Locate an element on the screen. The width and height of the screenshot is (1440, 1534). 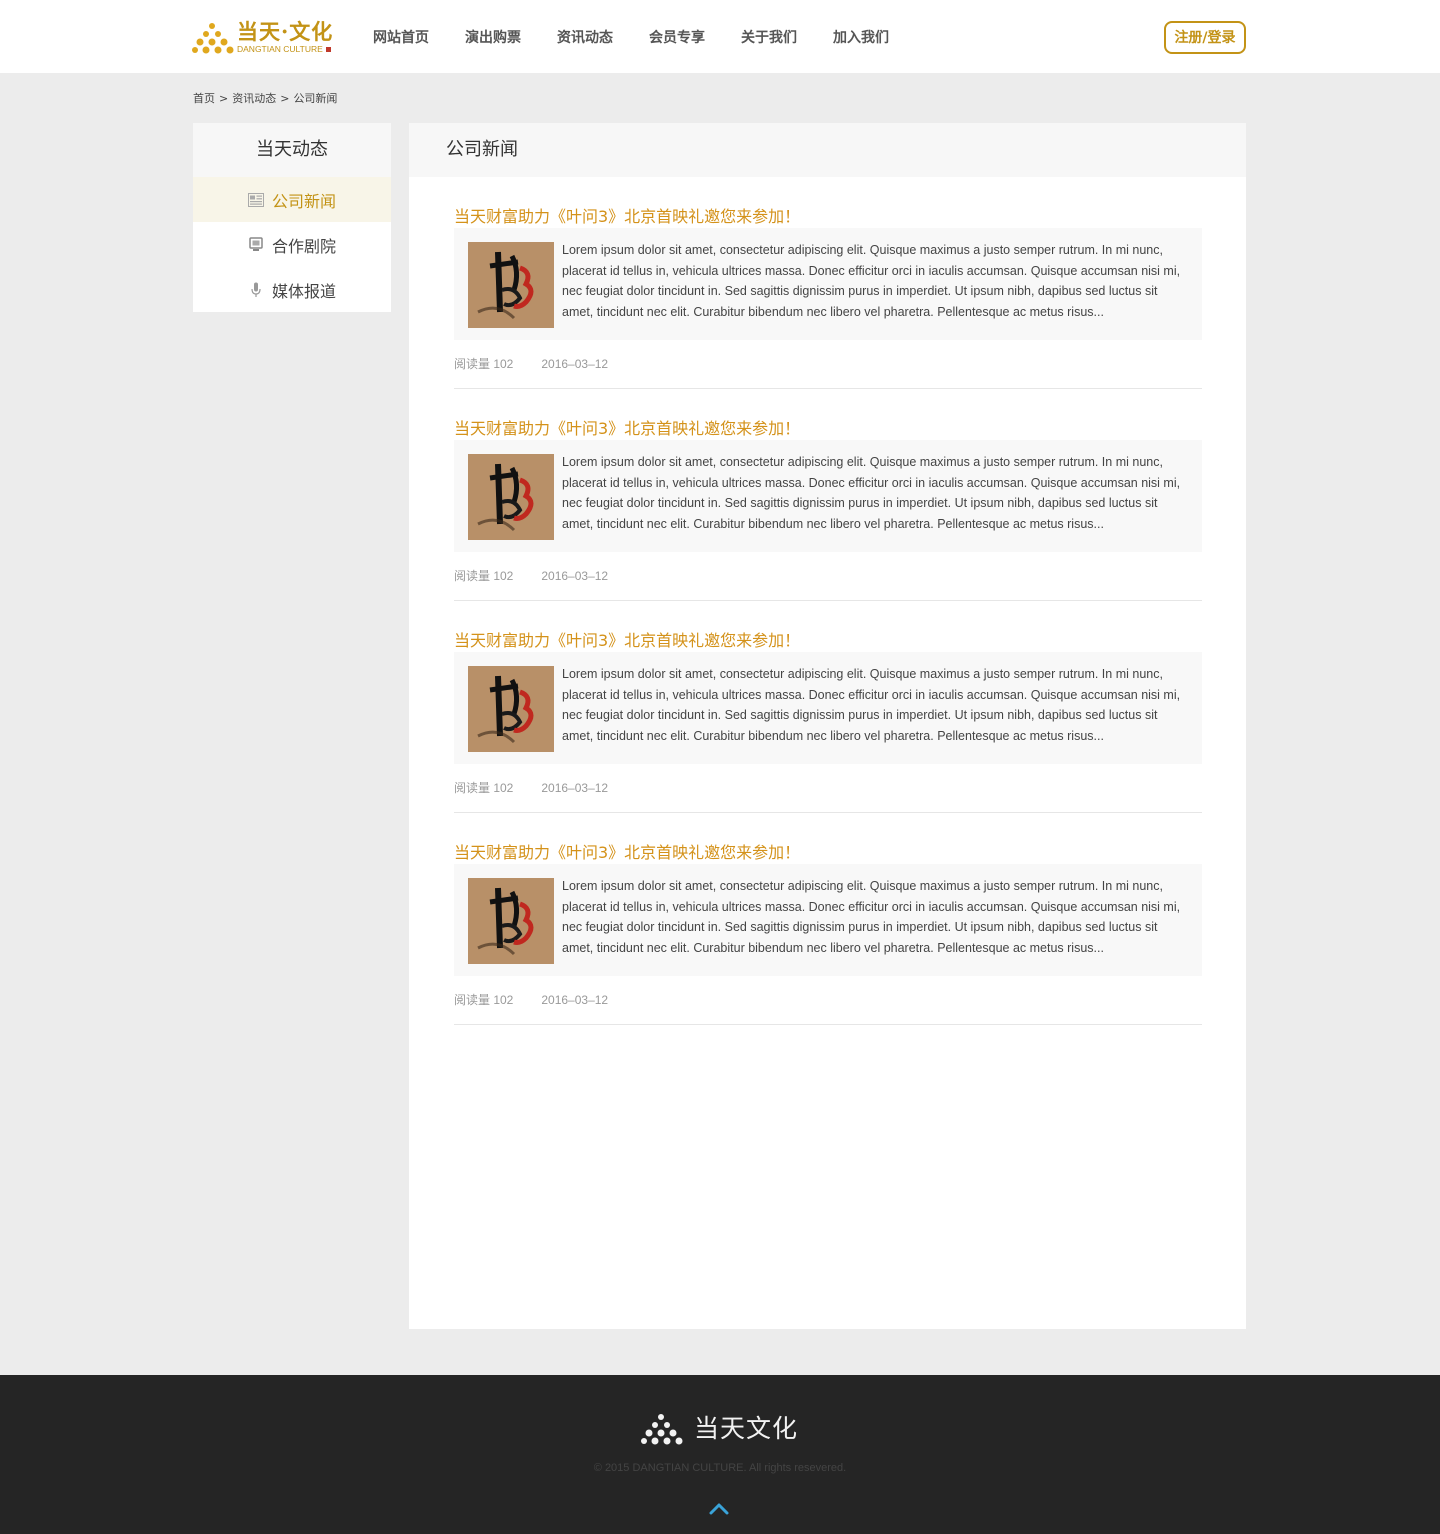
main-nav: 网站首页 演出购票 资讯动态 会员专享 关于我们 加入我们 is located at coordinates (649, 36).